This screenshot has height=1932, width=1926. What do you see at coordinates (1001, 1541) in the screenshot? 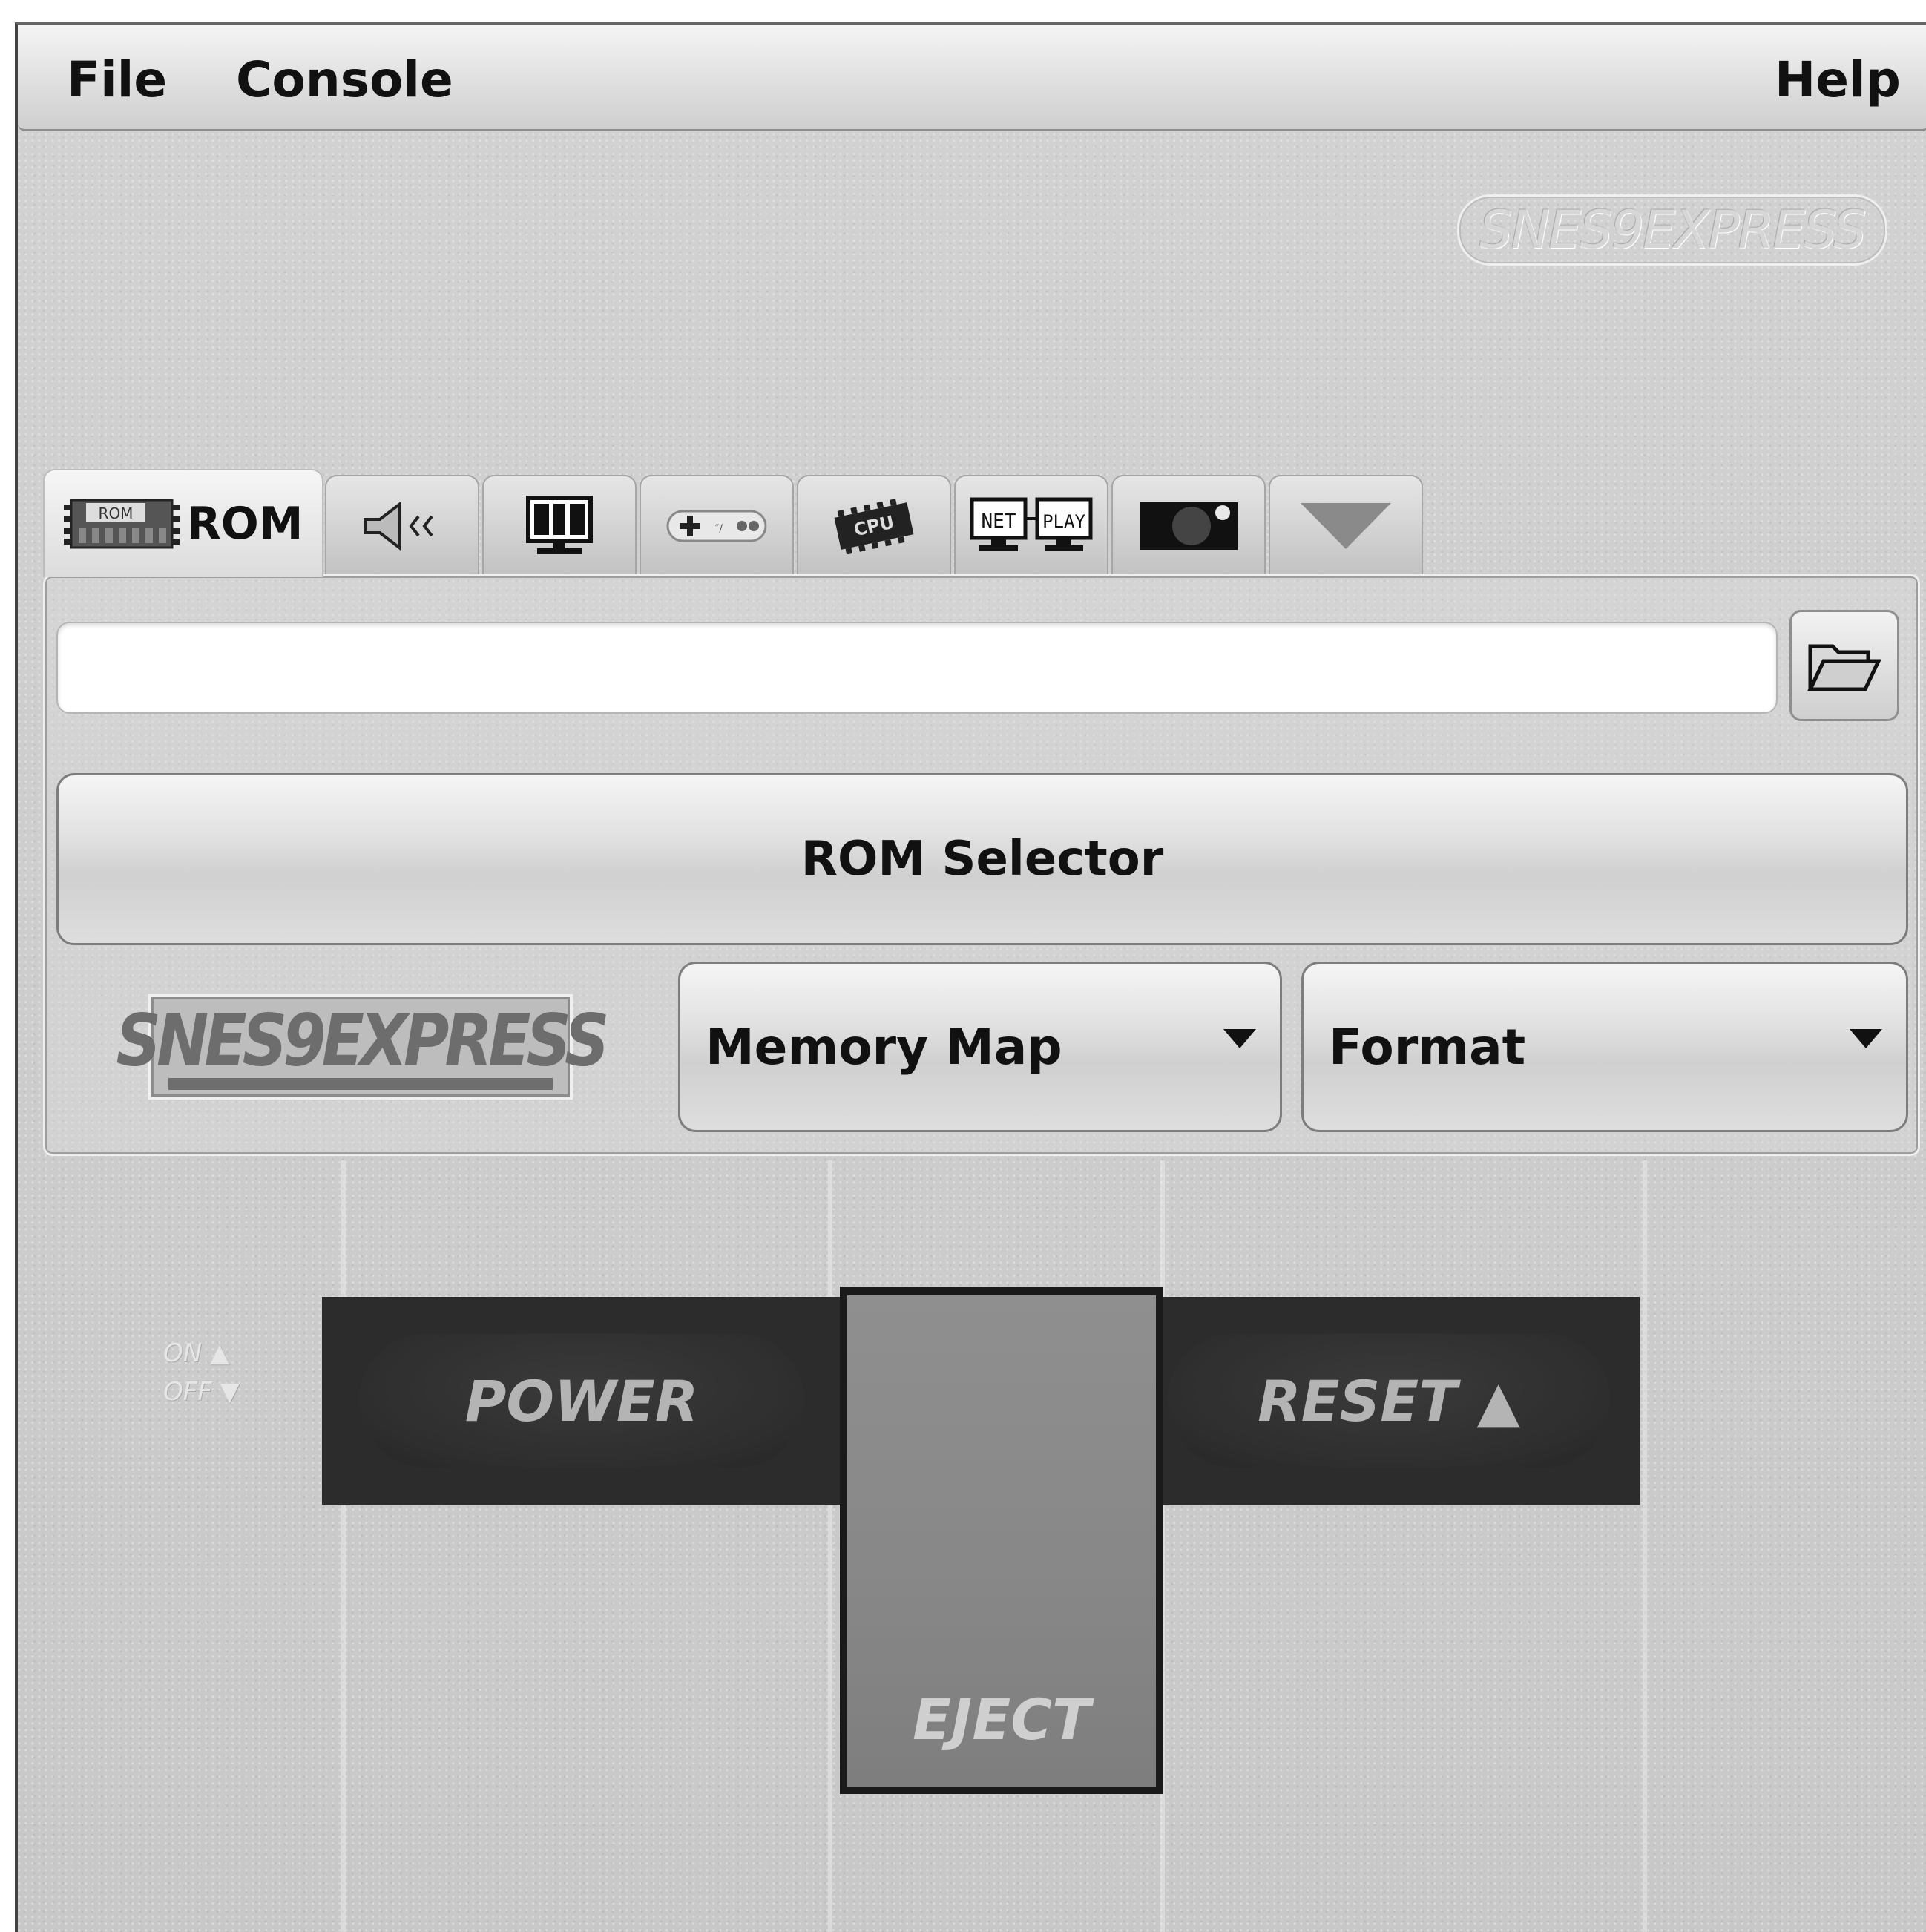
I see `eject-button: EJECT` at bounding box center [1001, 1541].